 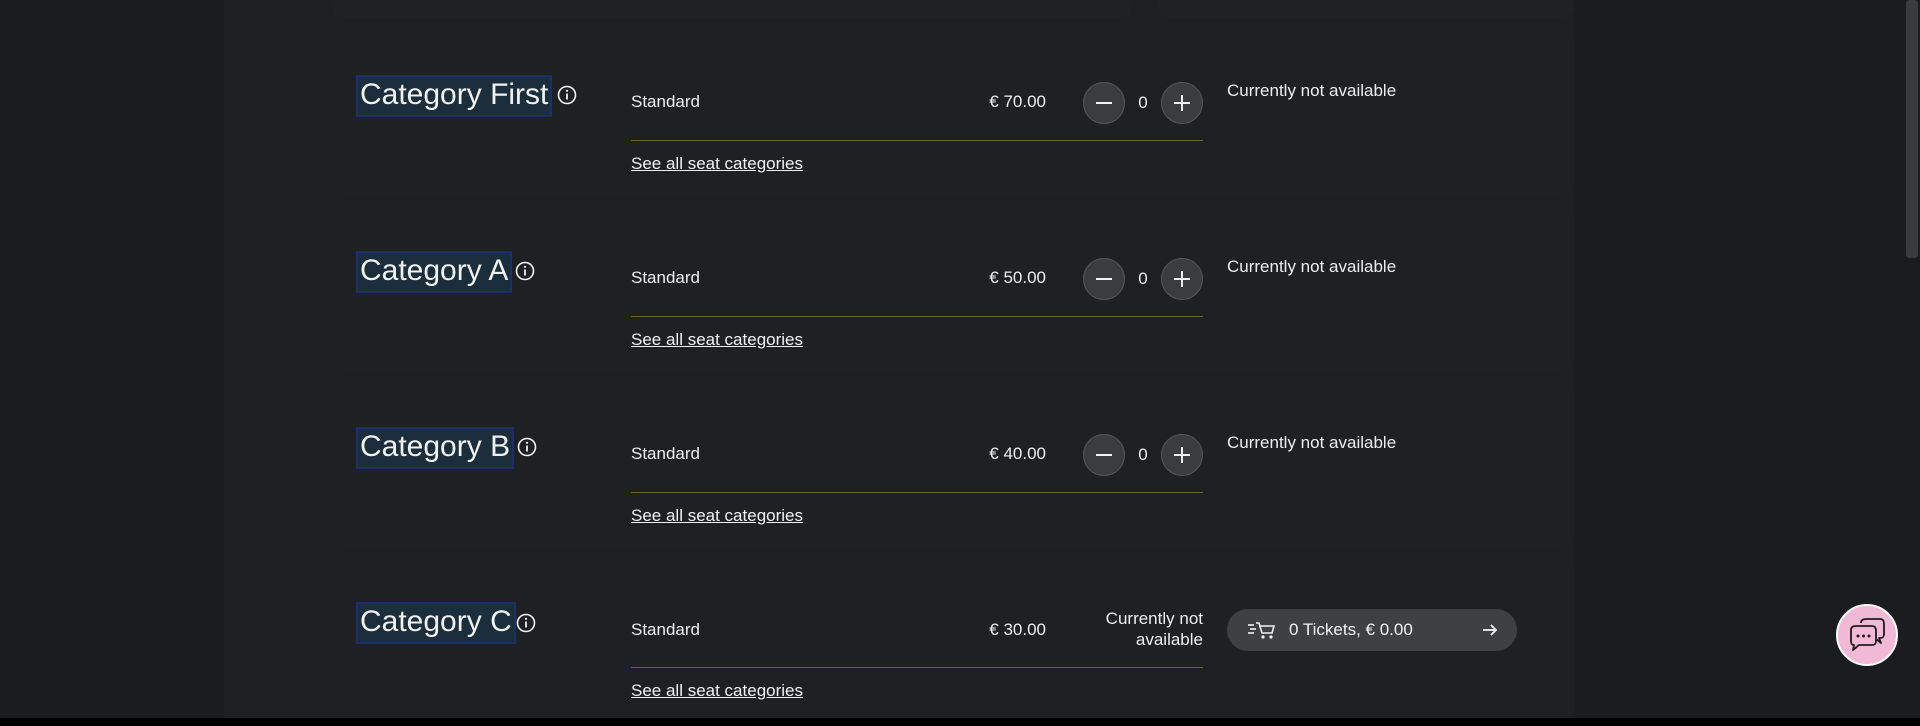 What do you see at coordinates (436, 623) in the screenshot?
I see `category-title: Category C` at bounding box center [436, 623].